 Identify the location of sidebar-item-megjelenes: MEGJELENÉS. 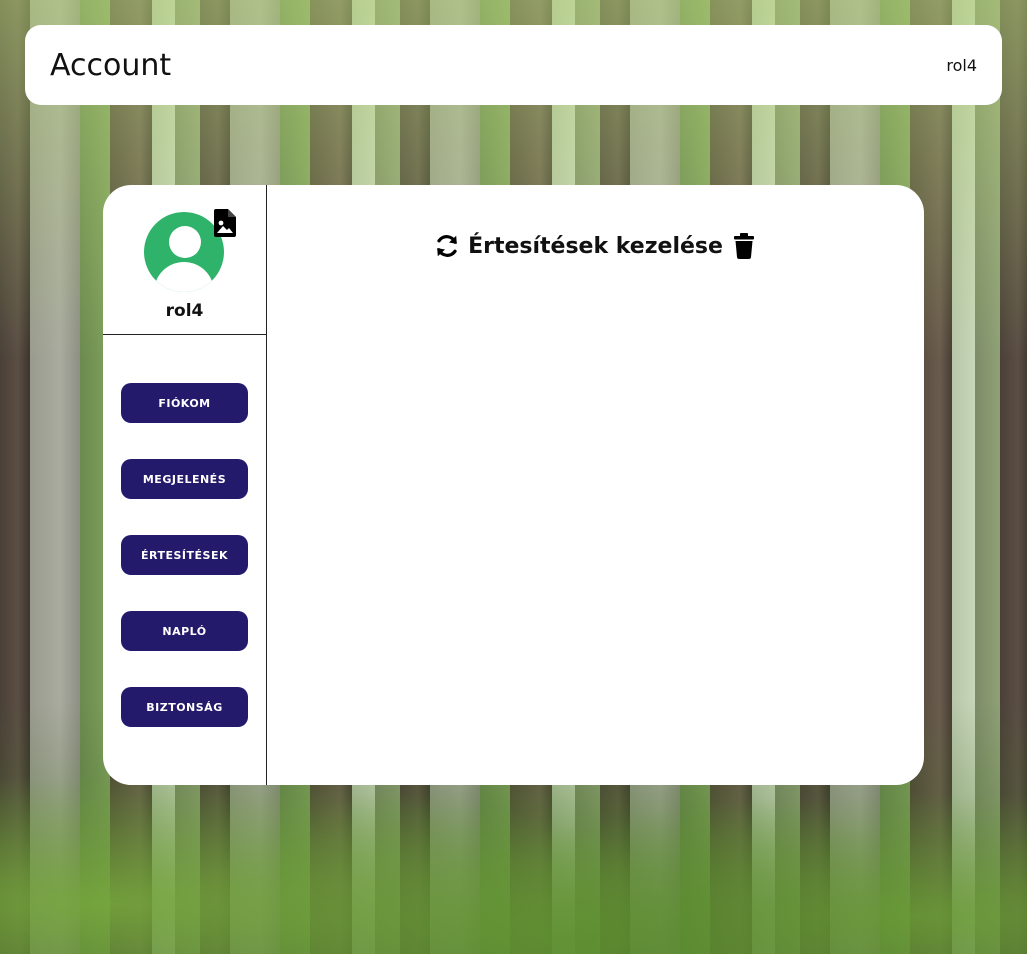
(184, 479).